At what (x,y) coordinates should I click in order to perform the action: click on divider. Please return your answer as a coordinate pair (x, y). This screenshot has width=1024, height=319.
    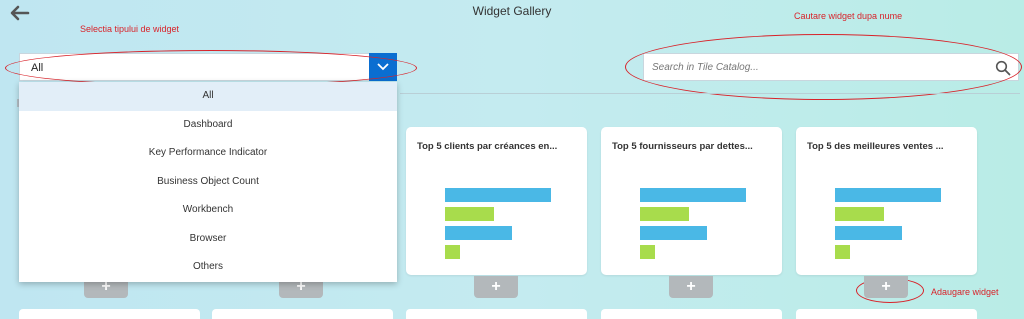
    Looking at the image, I should click on (710, 93).